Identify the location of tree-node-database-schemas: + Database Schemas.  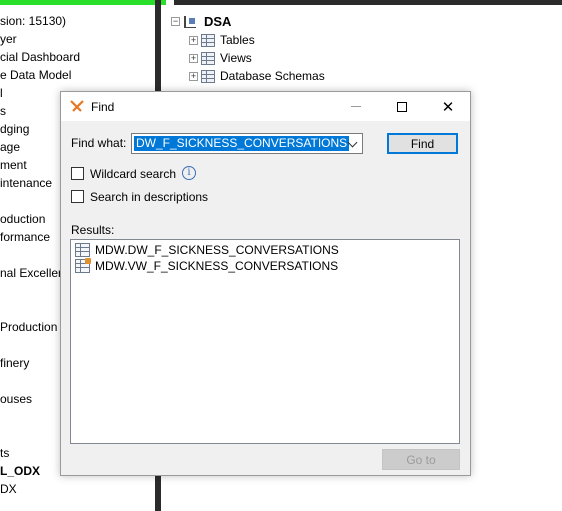
(257, 76).